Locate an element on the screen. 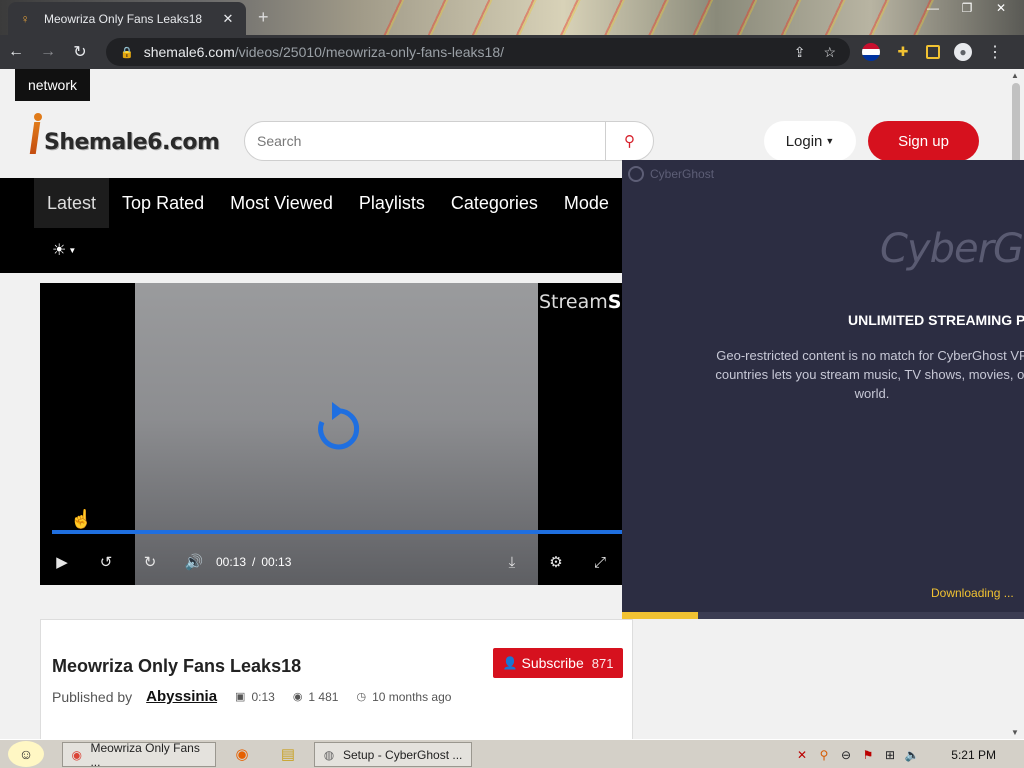 This screenshot has height=768, width=1024. theme-toggle: ☀ ▼ is located at coordinates (64, 250).